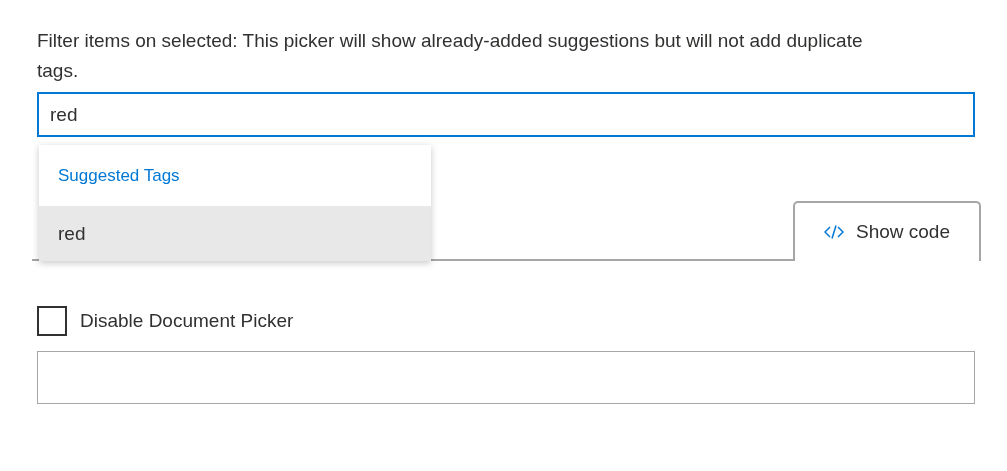 The height and width of the screenshot is (471, 1007). I want to click on tag-picker-input: red, so click(506, 114).